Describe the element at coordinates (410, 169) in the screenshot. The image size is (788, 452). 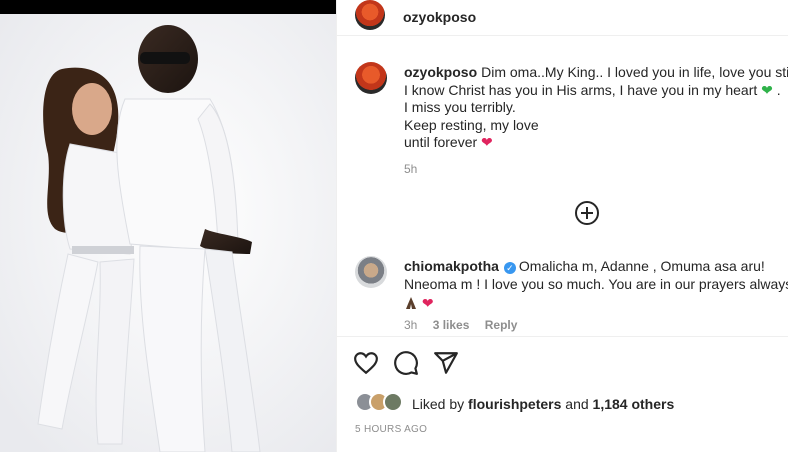
I see `caption-time: 5h` at that location.